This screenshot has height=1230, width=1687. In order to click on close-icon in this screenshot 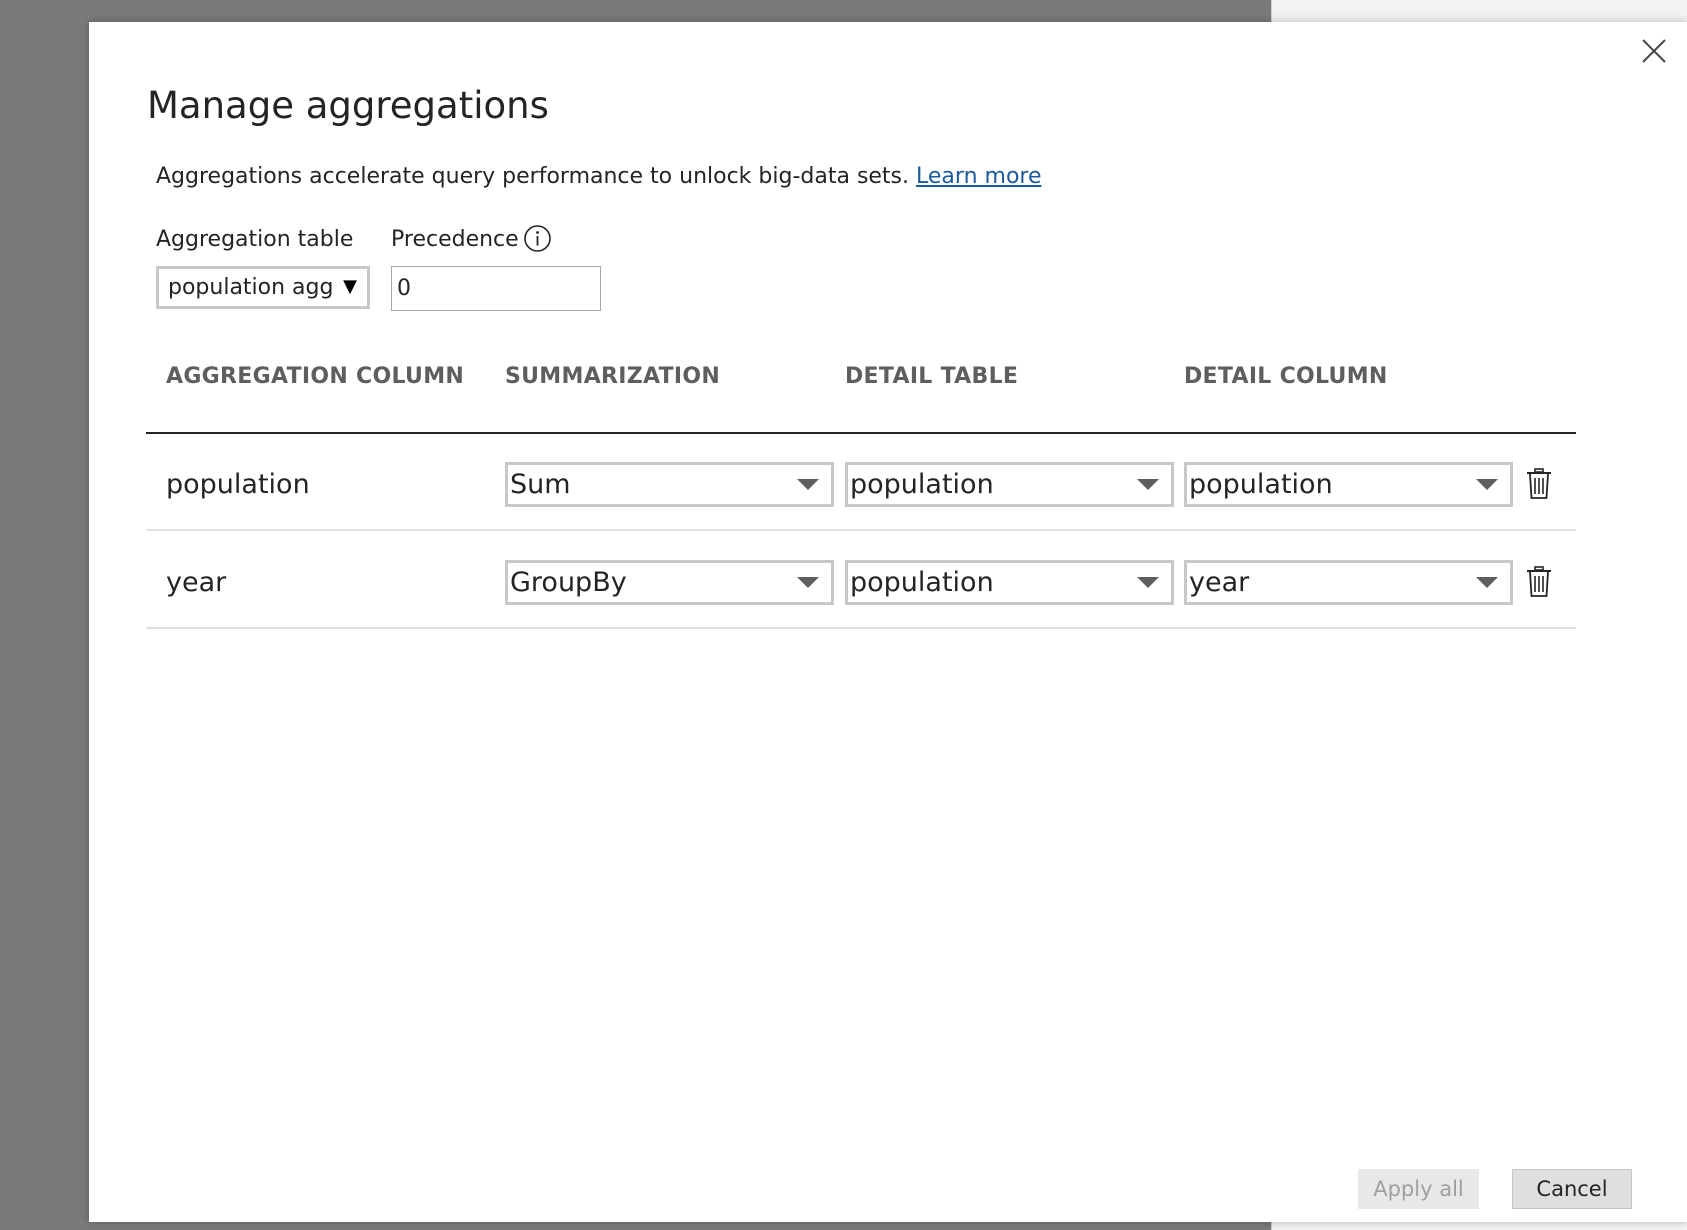, I will do `click(1654, 51)`.